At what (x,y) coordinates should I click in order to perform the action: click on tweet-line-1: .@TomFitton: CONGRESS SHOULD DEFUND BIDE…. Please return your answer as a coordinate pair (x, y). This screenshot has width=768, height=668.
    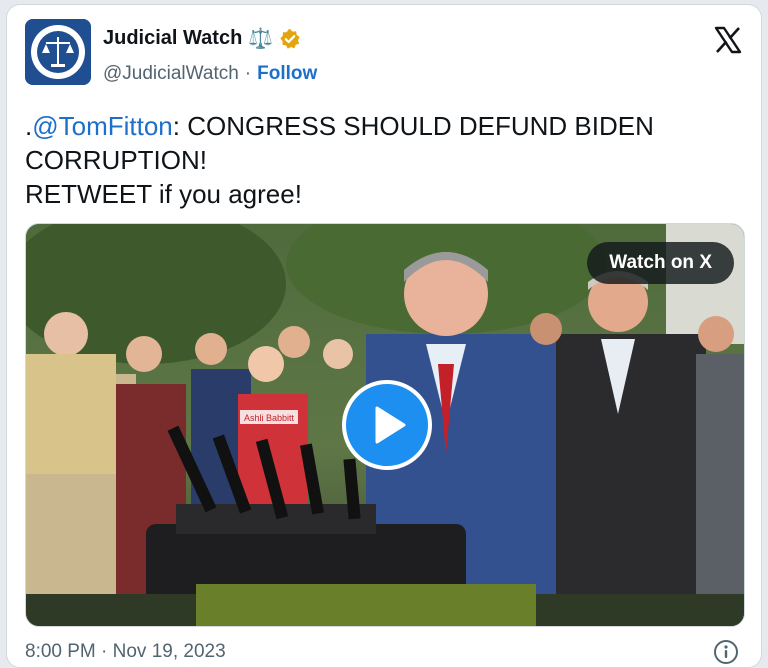
    Looking at the image, I should click on (375, 126).